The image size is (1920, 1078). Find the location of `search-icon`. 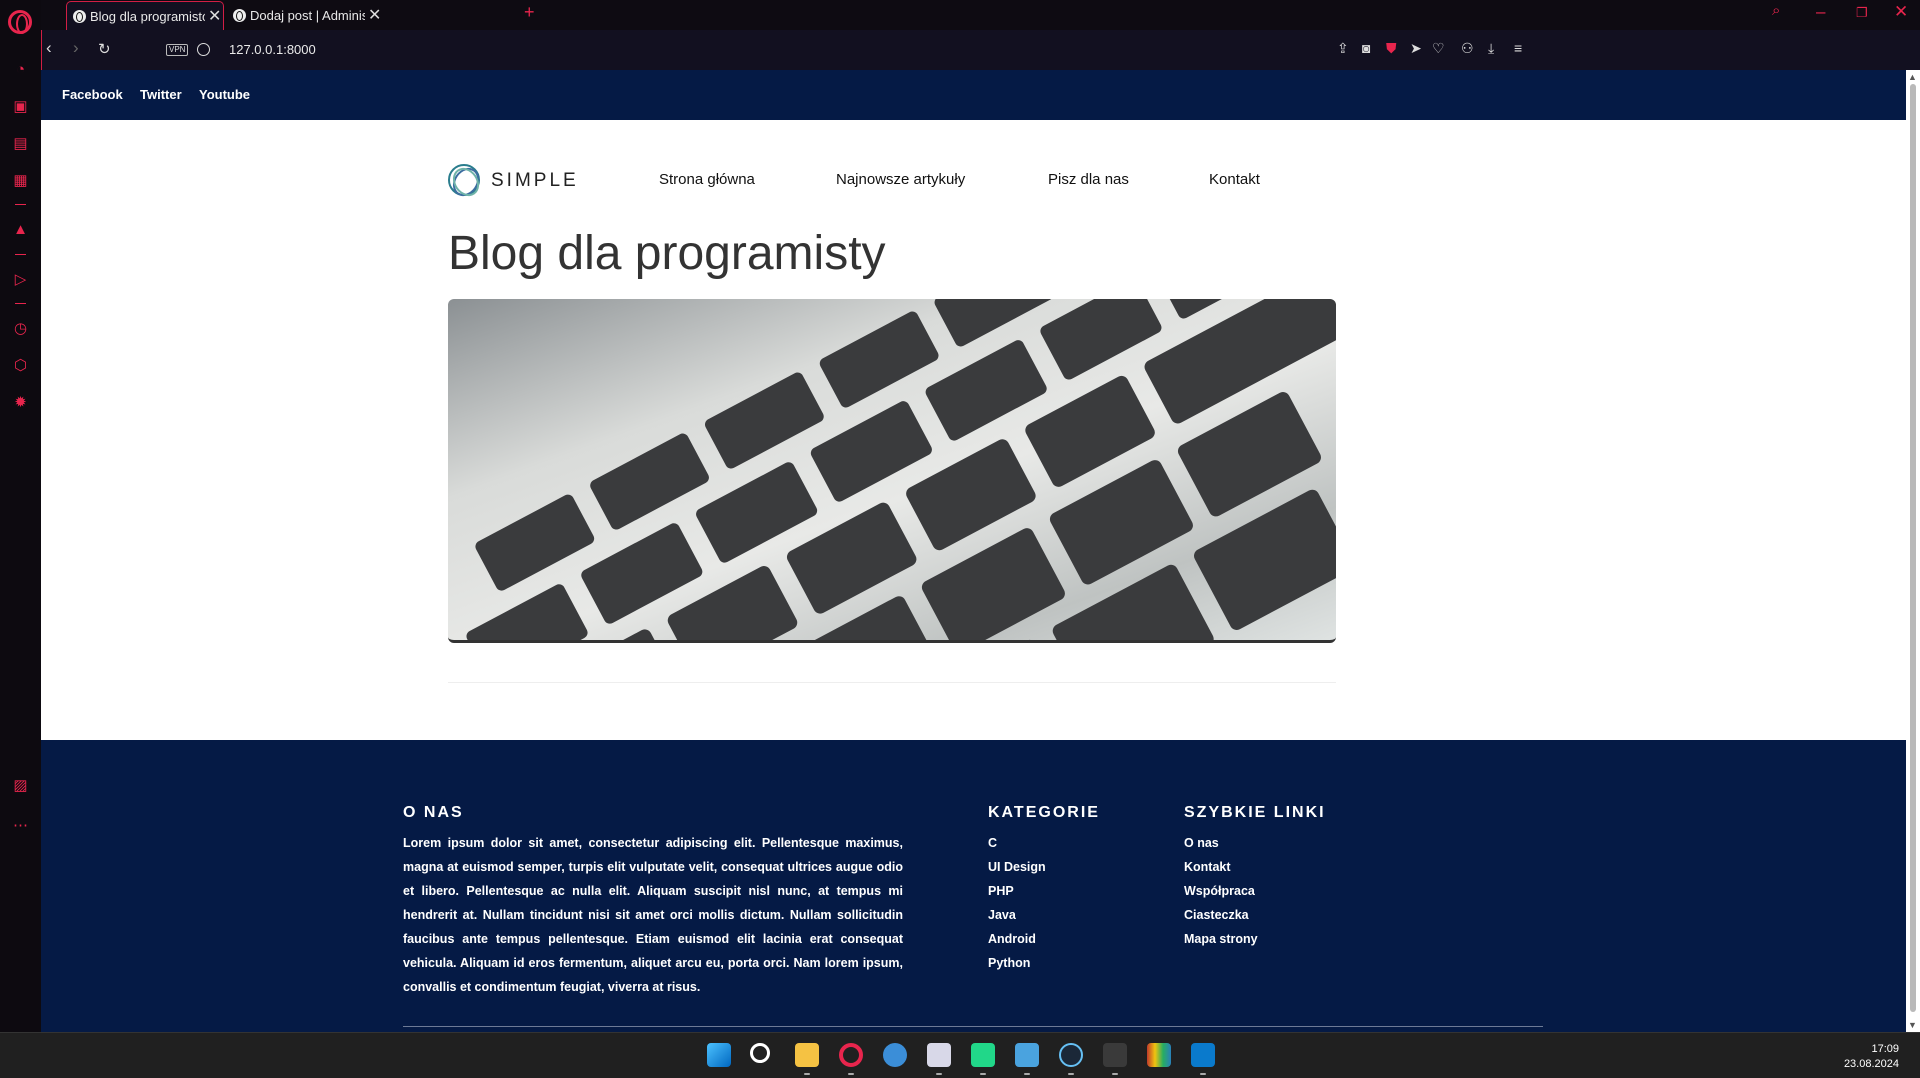

search-icon is located at coordinates (760, 1053).